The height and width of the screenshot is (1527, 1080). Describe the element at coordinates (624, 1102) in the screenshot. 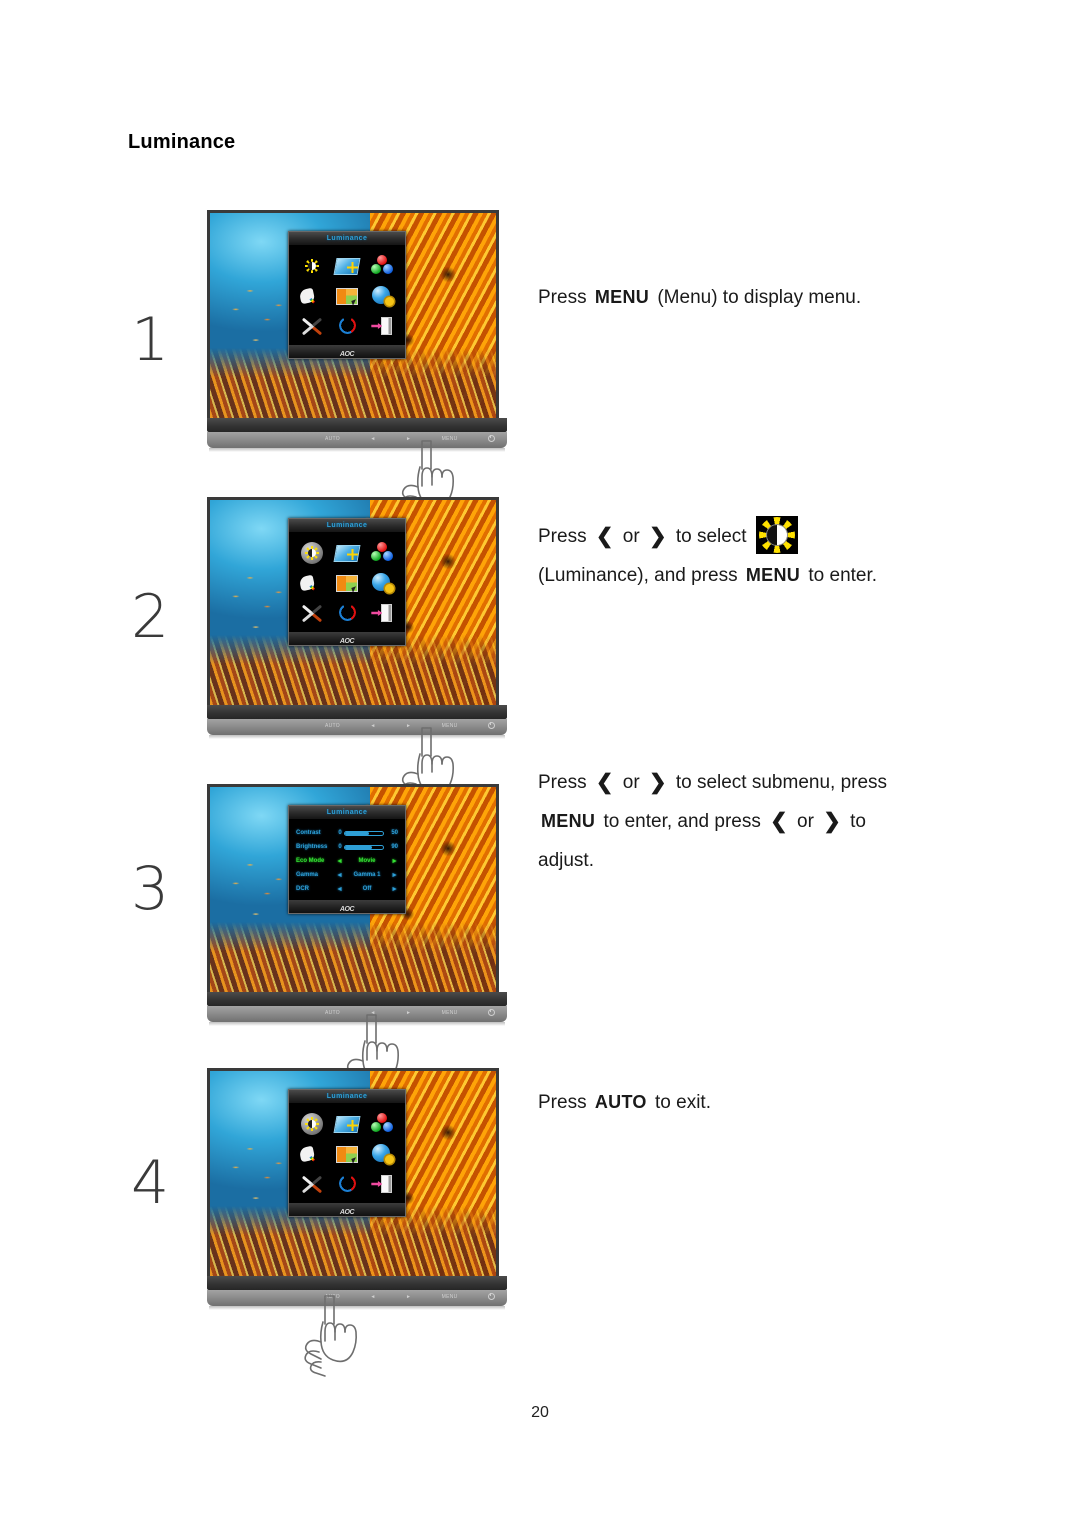

I see `step-4-instruction: Press AUTO to exit.` at that location.